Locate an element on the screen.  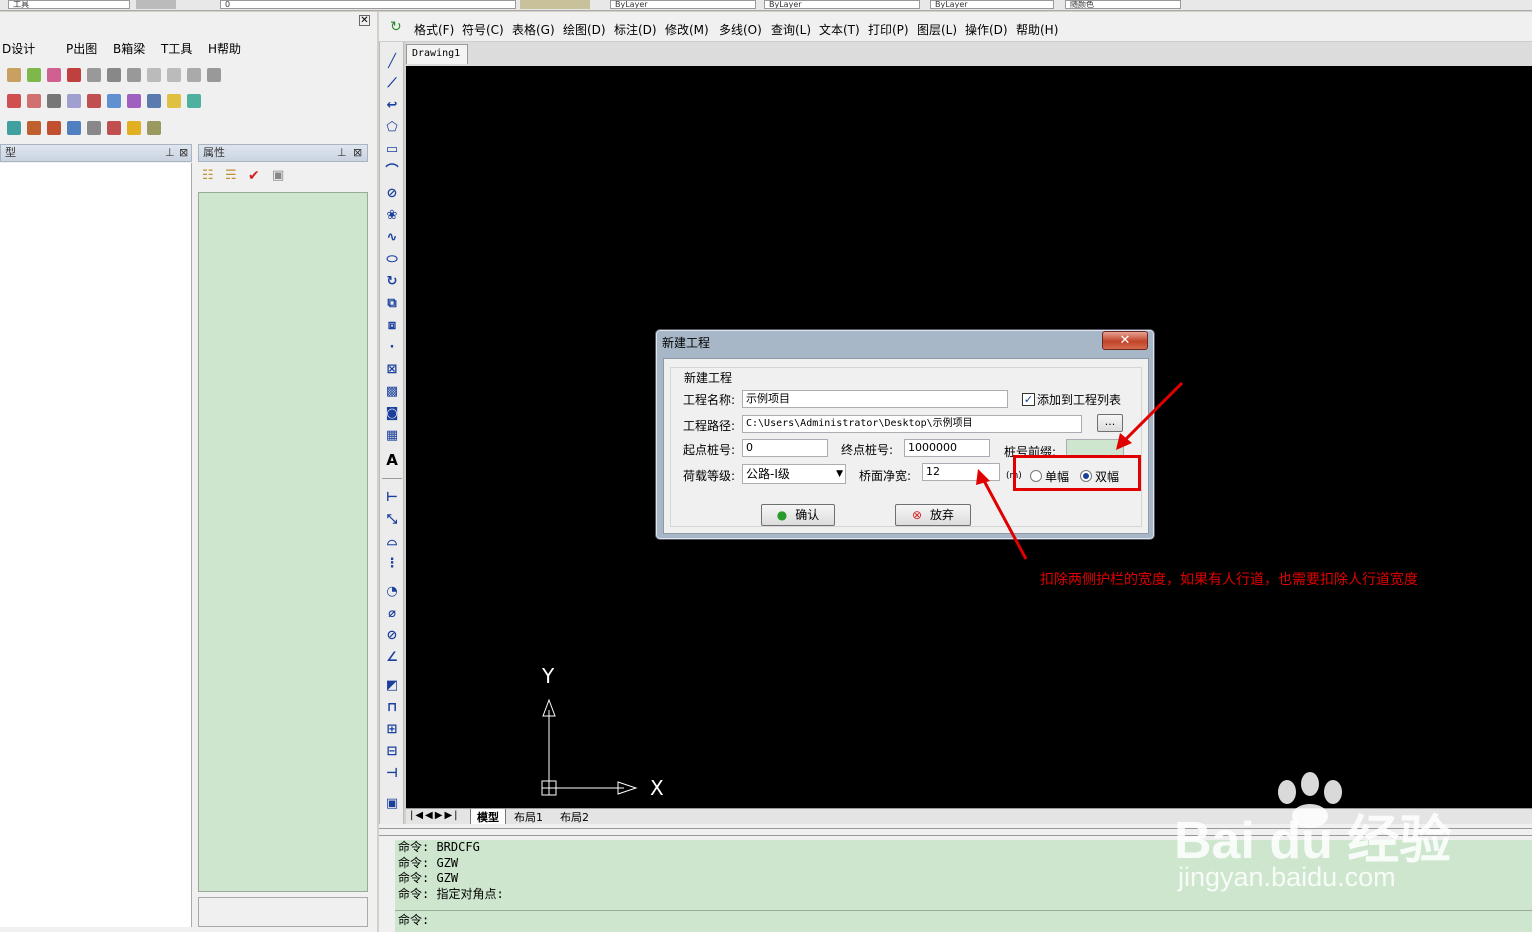
menu-inquiry: 查询(L) is located at coordinates (791, 29).